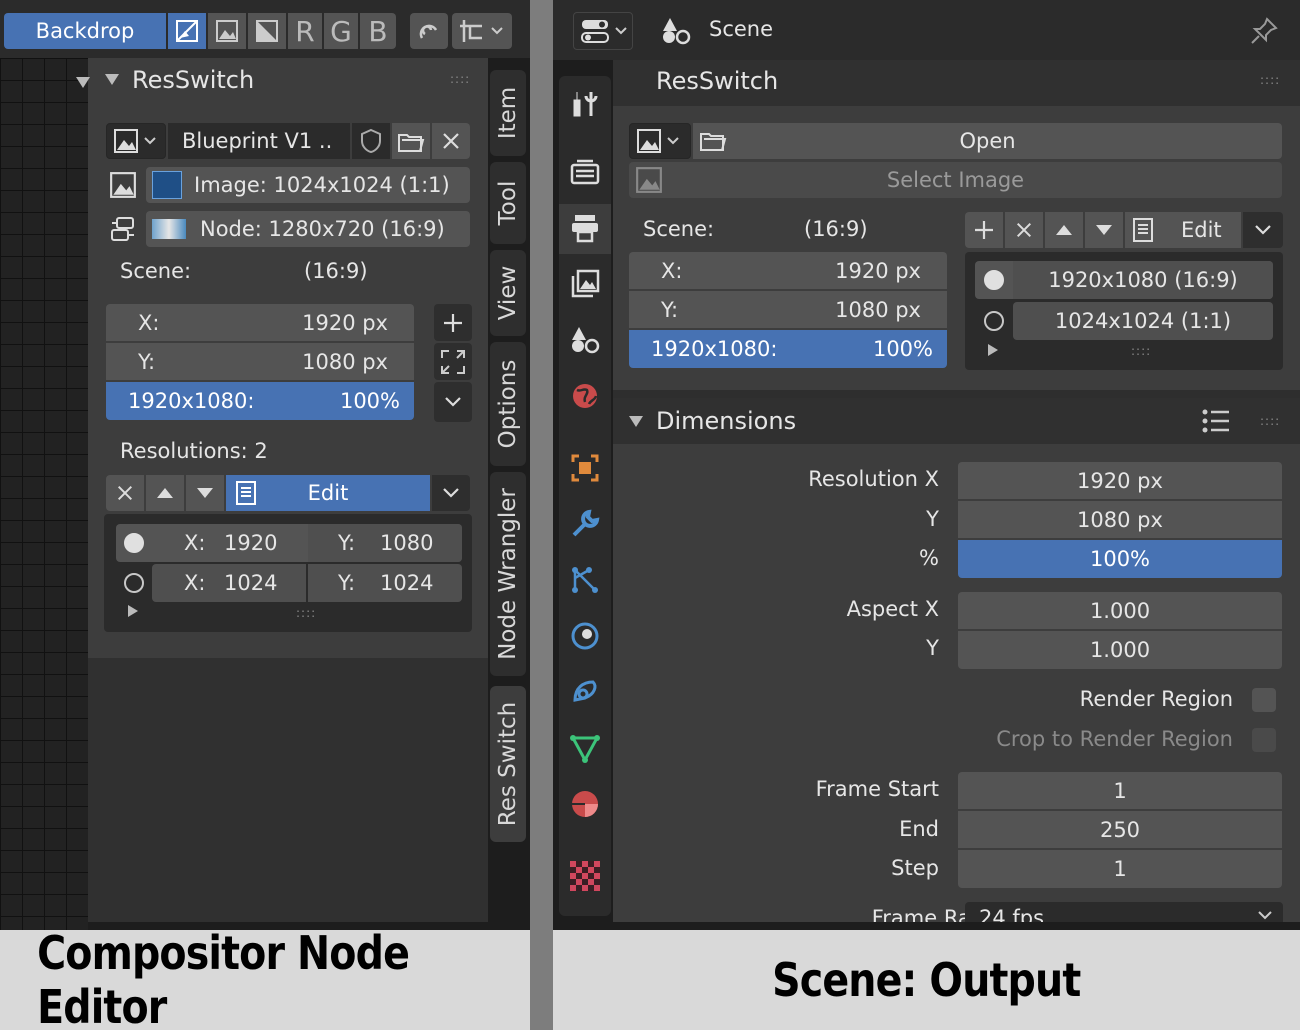 The height and width of the screenshot is (1030, 1300). What do you see at coordinates (482, 31) in the screenshot?
I see `gizmo-dropdown-icon` at bounding box center [482, 31].